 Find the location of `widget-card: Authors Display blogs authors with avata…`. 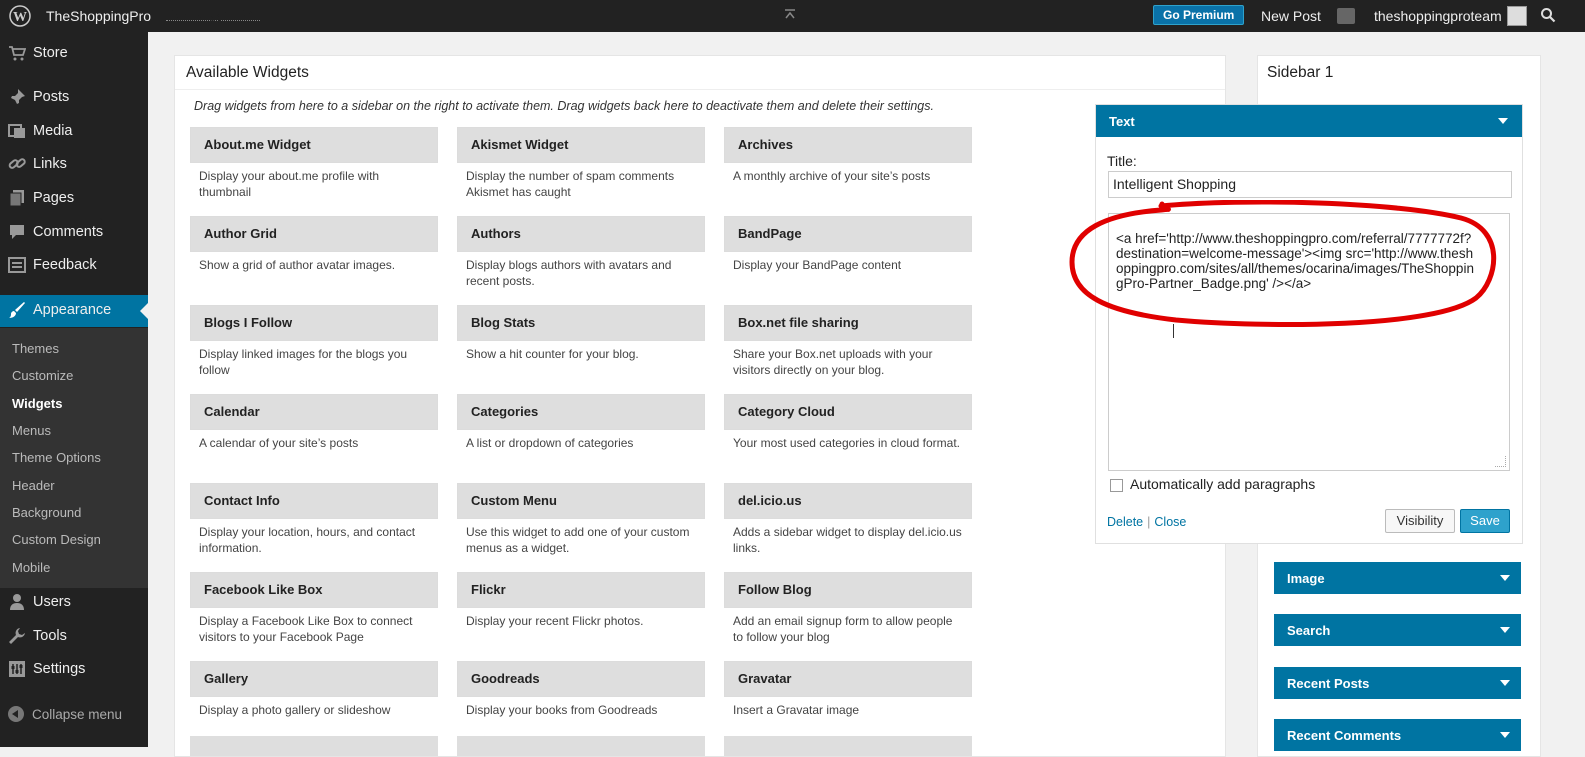

widget-card: Authors Display blogs authors with avata… is located at coordinates (581, 252).